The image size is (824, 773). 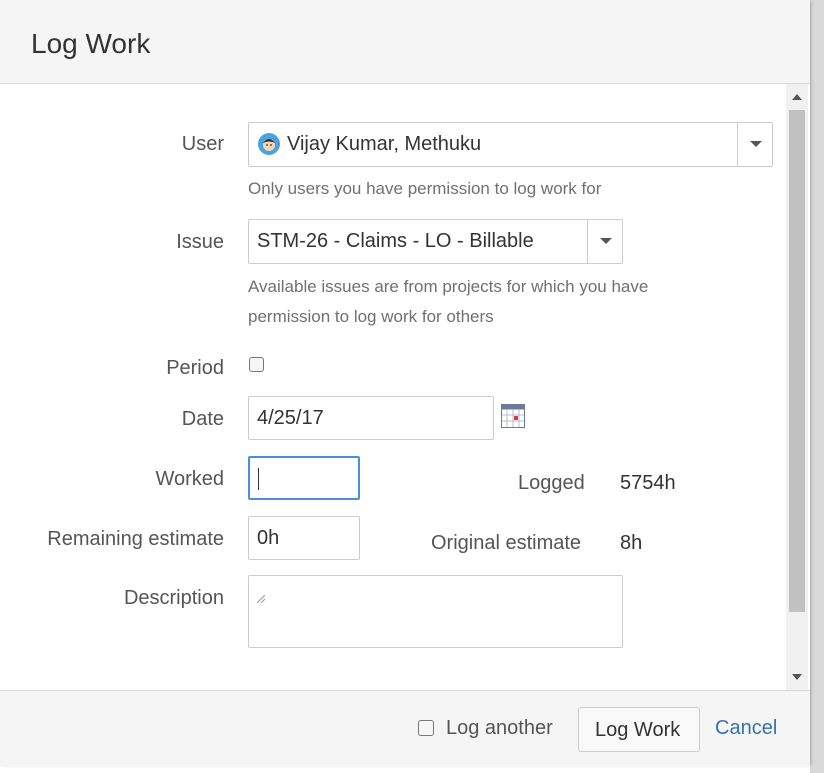 What do you see at coordinates (202, 419) in the screenshot?
I see `date-label: Date` at bounding box center [202, 419].